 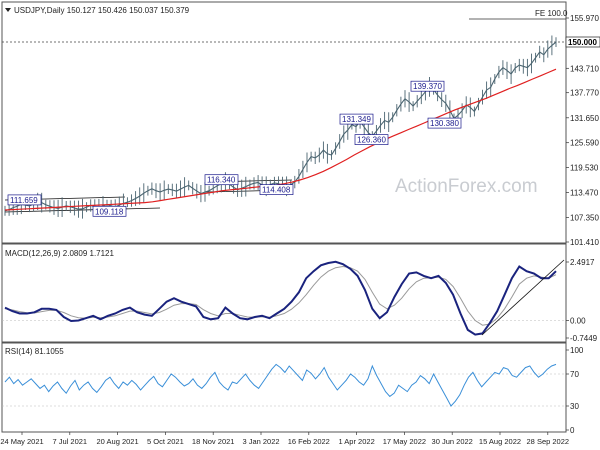 What do you see at coordinates (584, 242) in the screenshot?
I see `y-tick-label: 101.410` at bounding box center [584, 242].